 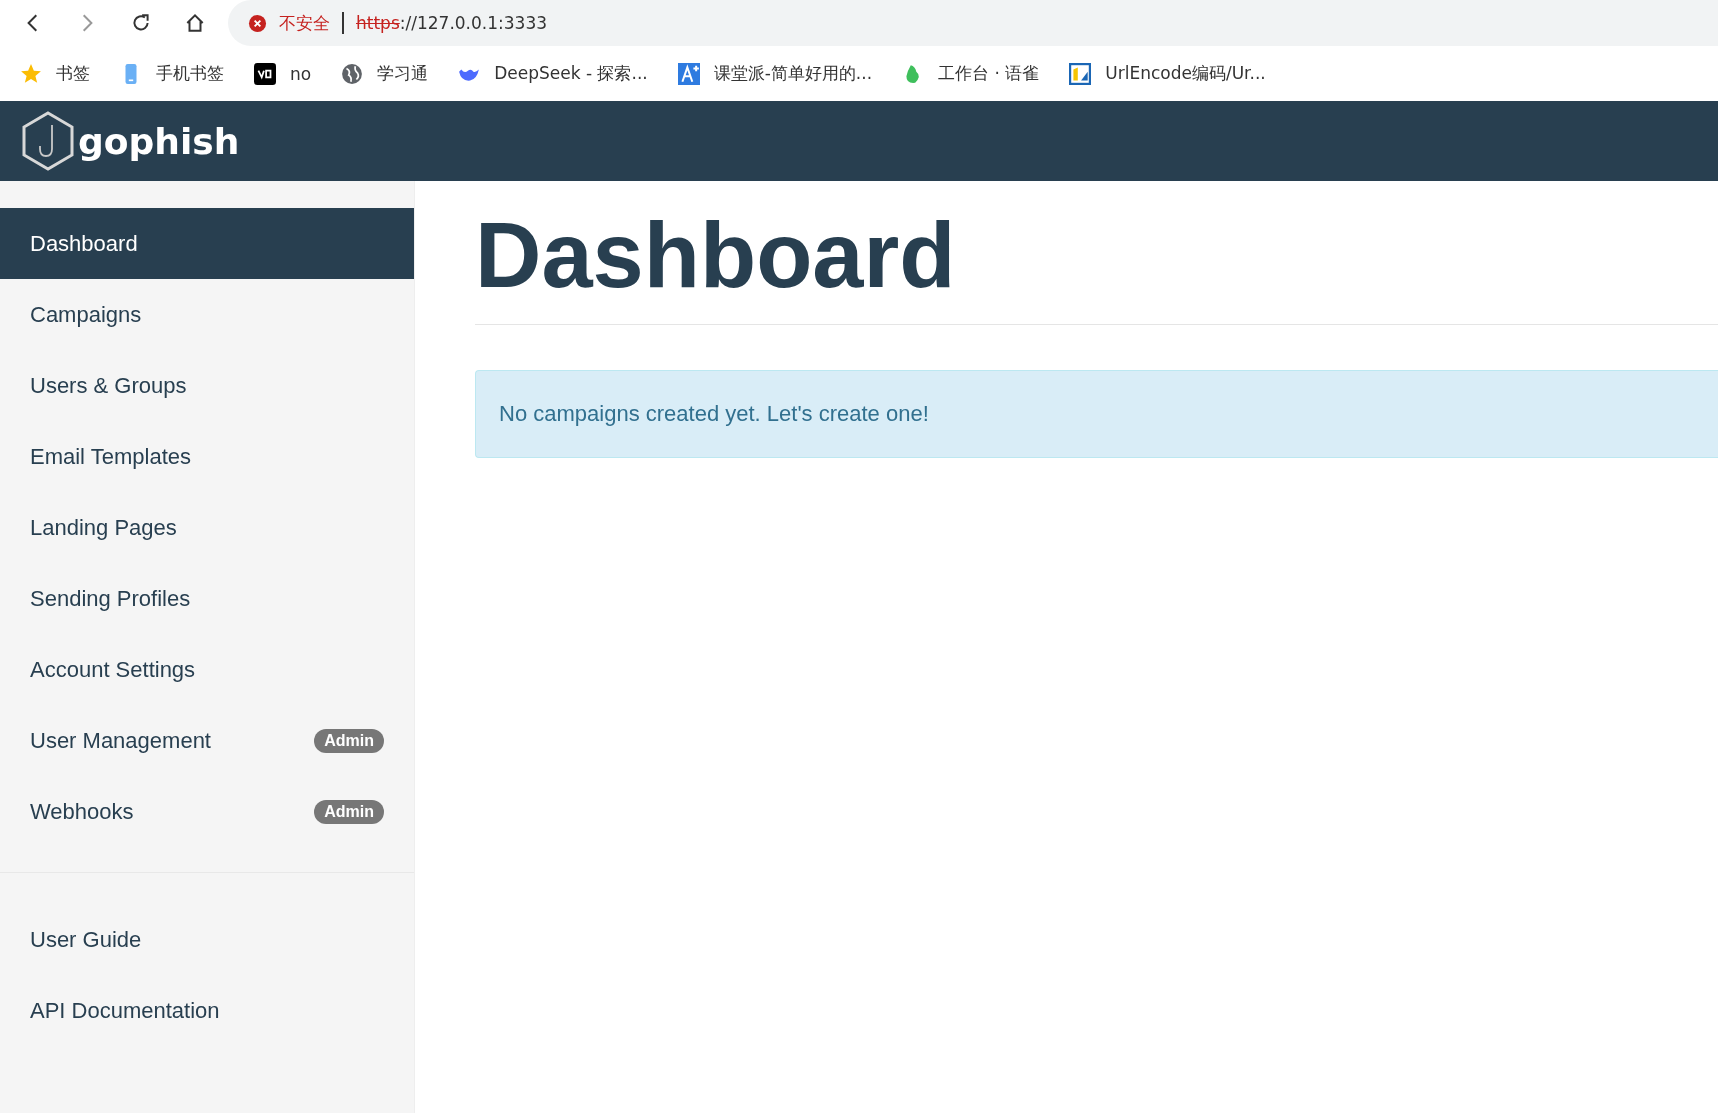 What do you see at coordinates (716, 255) in the screenshot?
I see `page-title: Dashboard` at bounding box center [716, 255].